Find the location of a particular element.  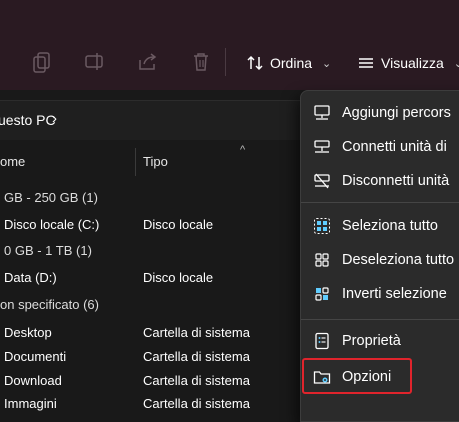

column-header-type: Tipo is located at coordinates (155, 161).